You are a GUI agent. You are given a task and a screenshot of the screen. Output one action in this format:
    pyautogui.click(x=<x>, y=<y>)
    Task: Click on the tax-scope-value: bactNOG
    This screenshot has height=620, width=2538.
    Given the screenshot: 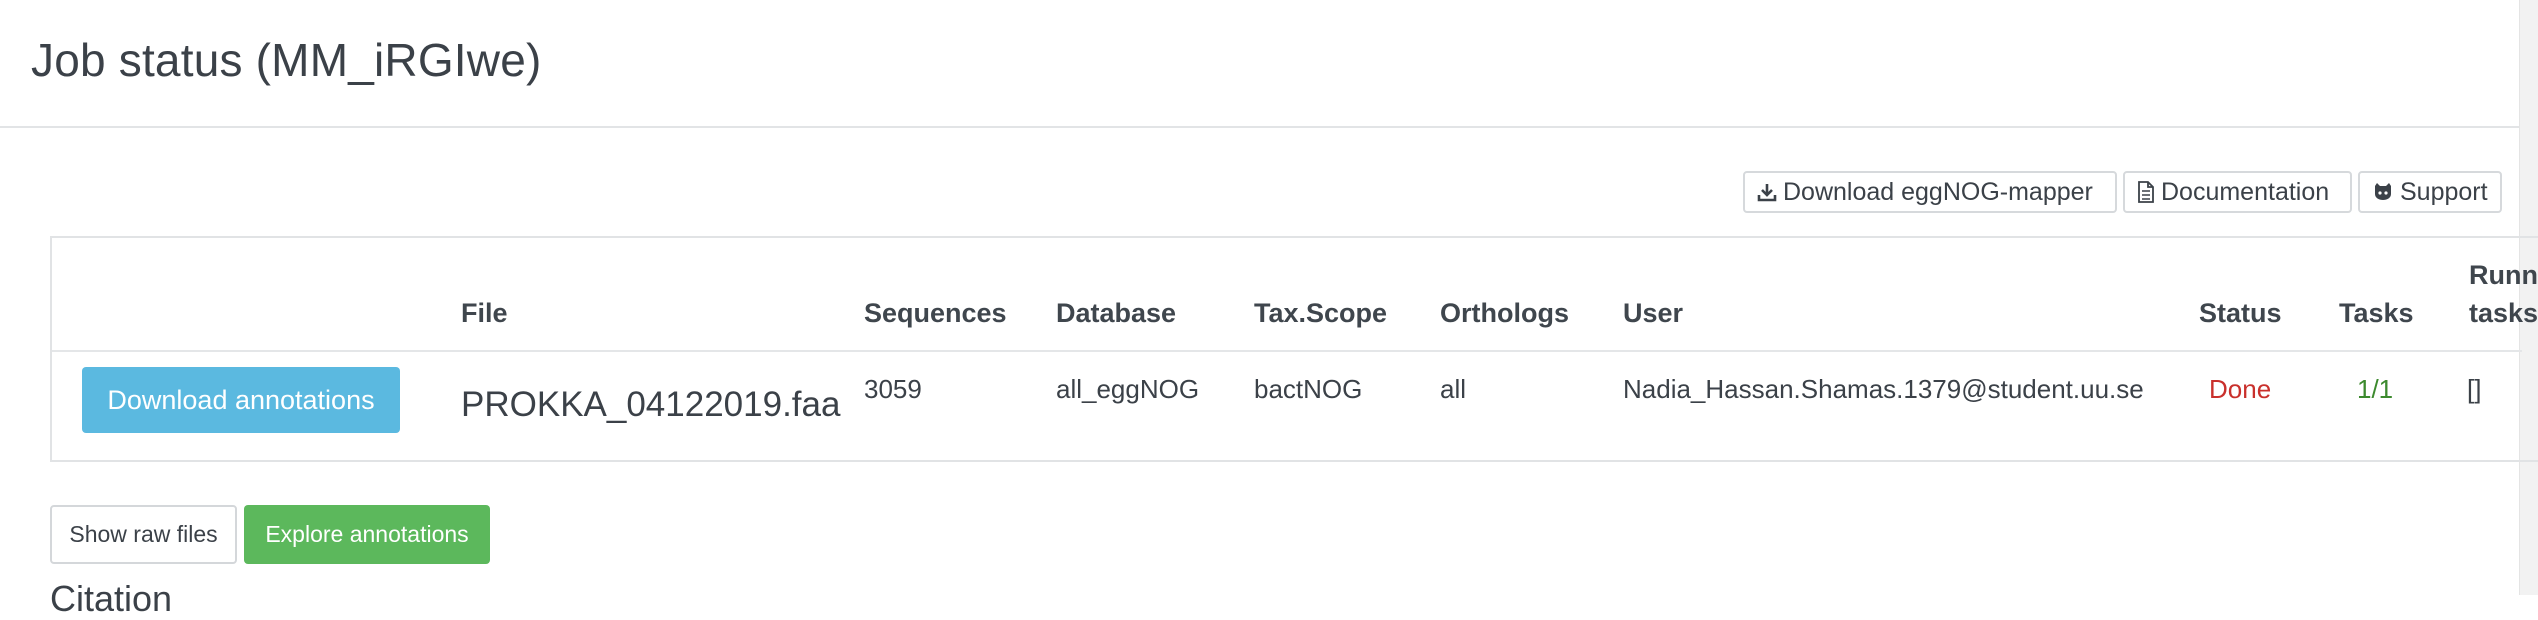 What is the action you would take?
    pyautogui.click(x=1308, y=389)
    